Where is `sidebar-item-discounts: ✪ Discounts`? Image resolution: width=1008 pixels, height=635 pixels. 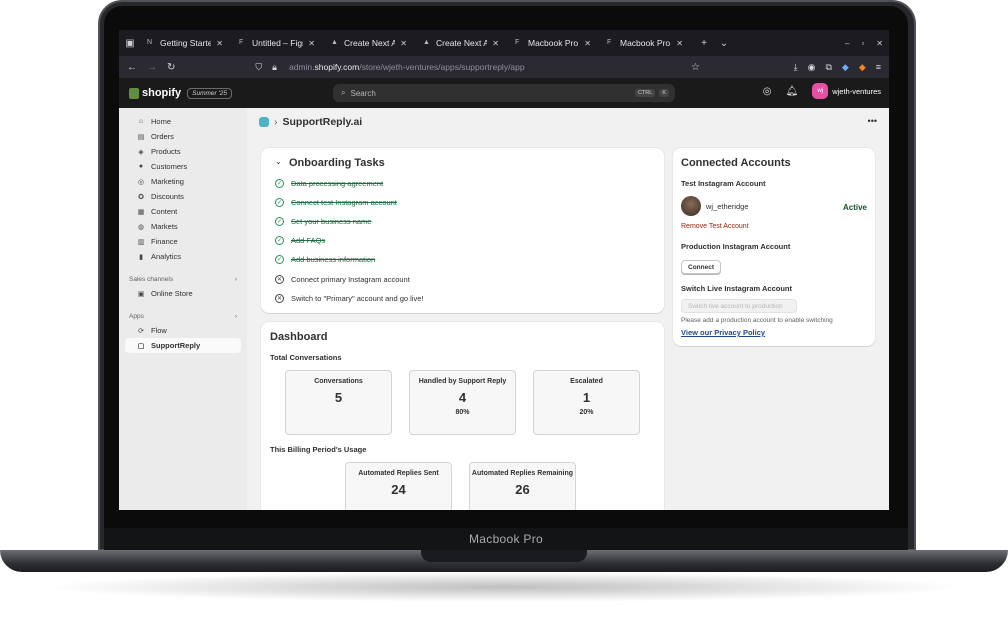 sidebar-item-discounts: ✪ Discounts is located at coordinates (183, 196).